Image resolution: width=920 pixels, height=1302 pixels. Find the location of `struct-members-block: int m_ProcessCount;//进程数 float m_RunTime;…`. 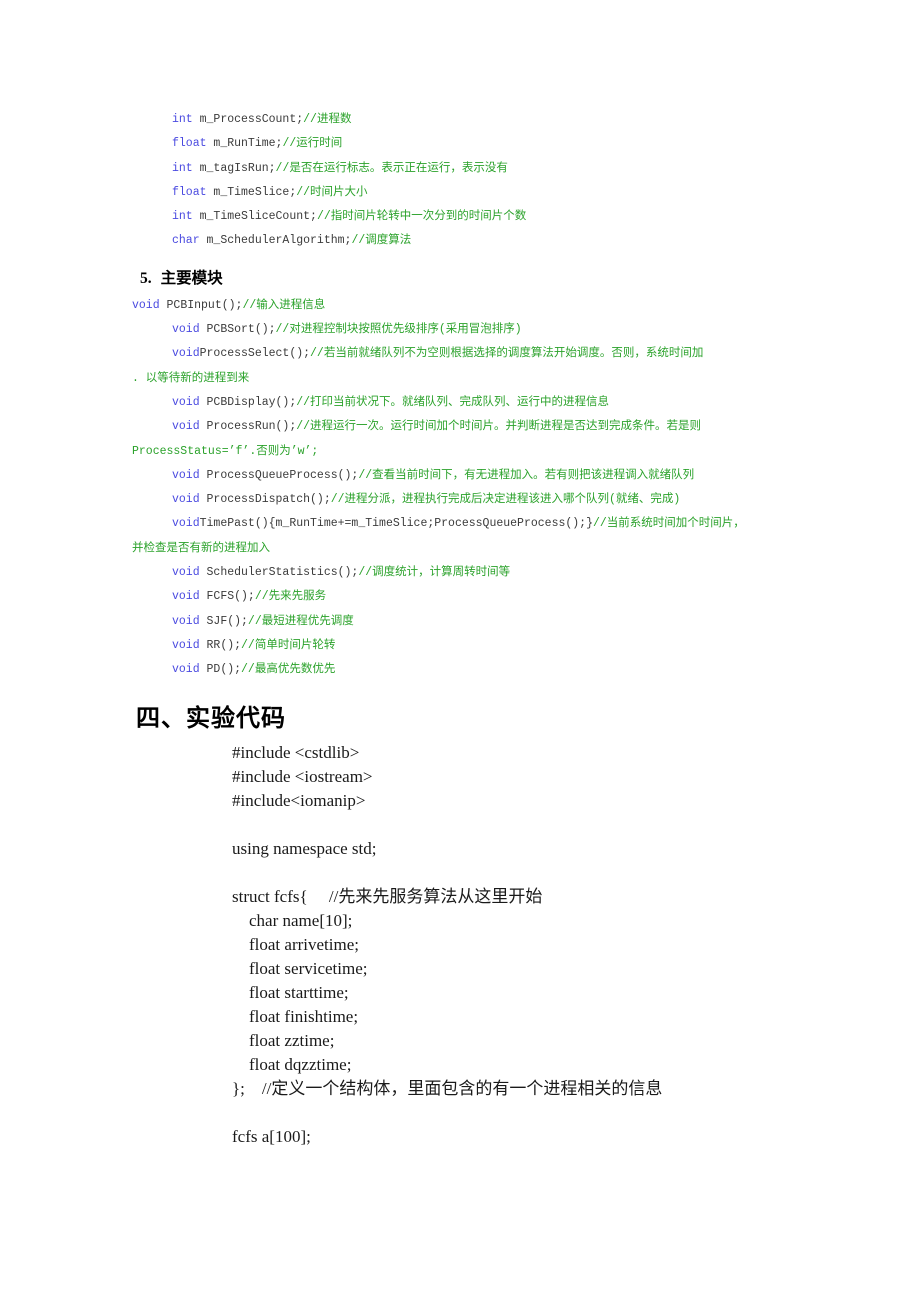

struct-members-block: int m_ProcessCount;//进程数 float m_RunTime;… is located at coordinates (482, 181).